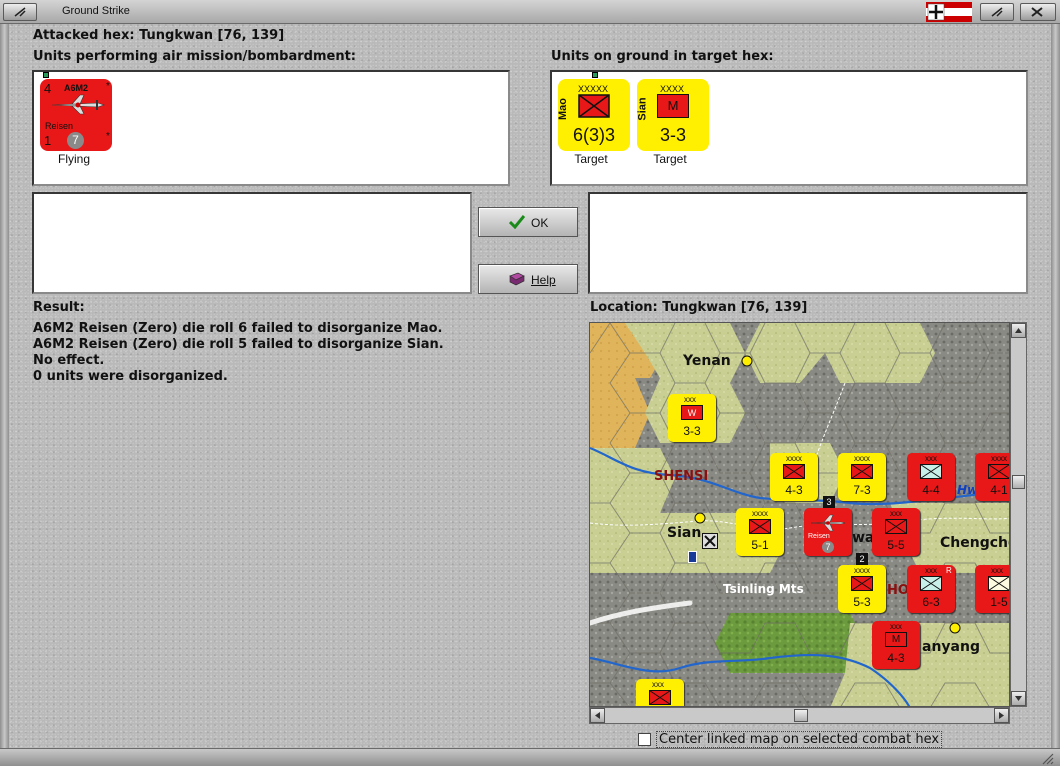 Image resolution: width=1060 pixels, height=766 pixels. Describe the element at coordinates (896, 532) in the screenshot. I see `map-counter: xxx 5-5` at that location.